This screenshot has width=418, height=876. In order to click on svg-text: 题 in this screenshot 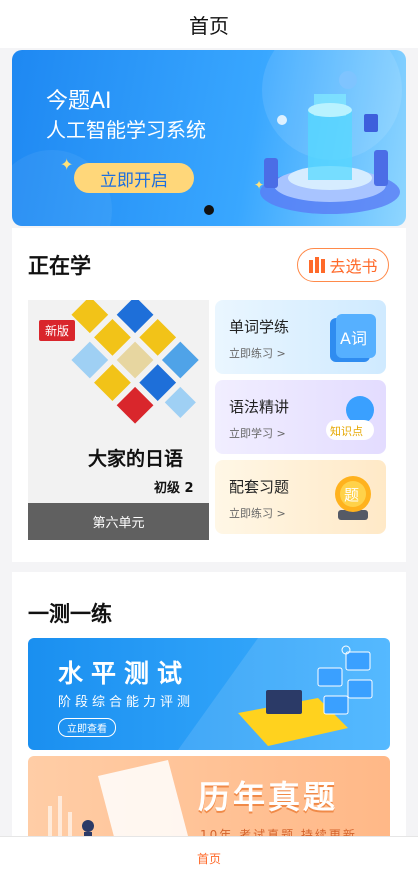, I will do `click(351, 495)`.